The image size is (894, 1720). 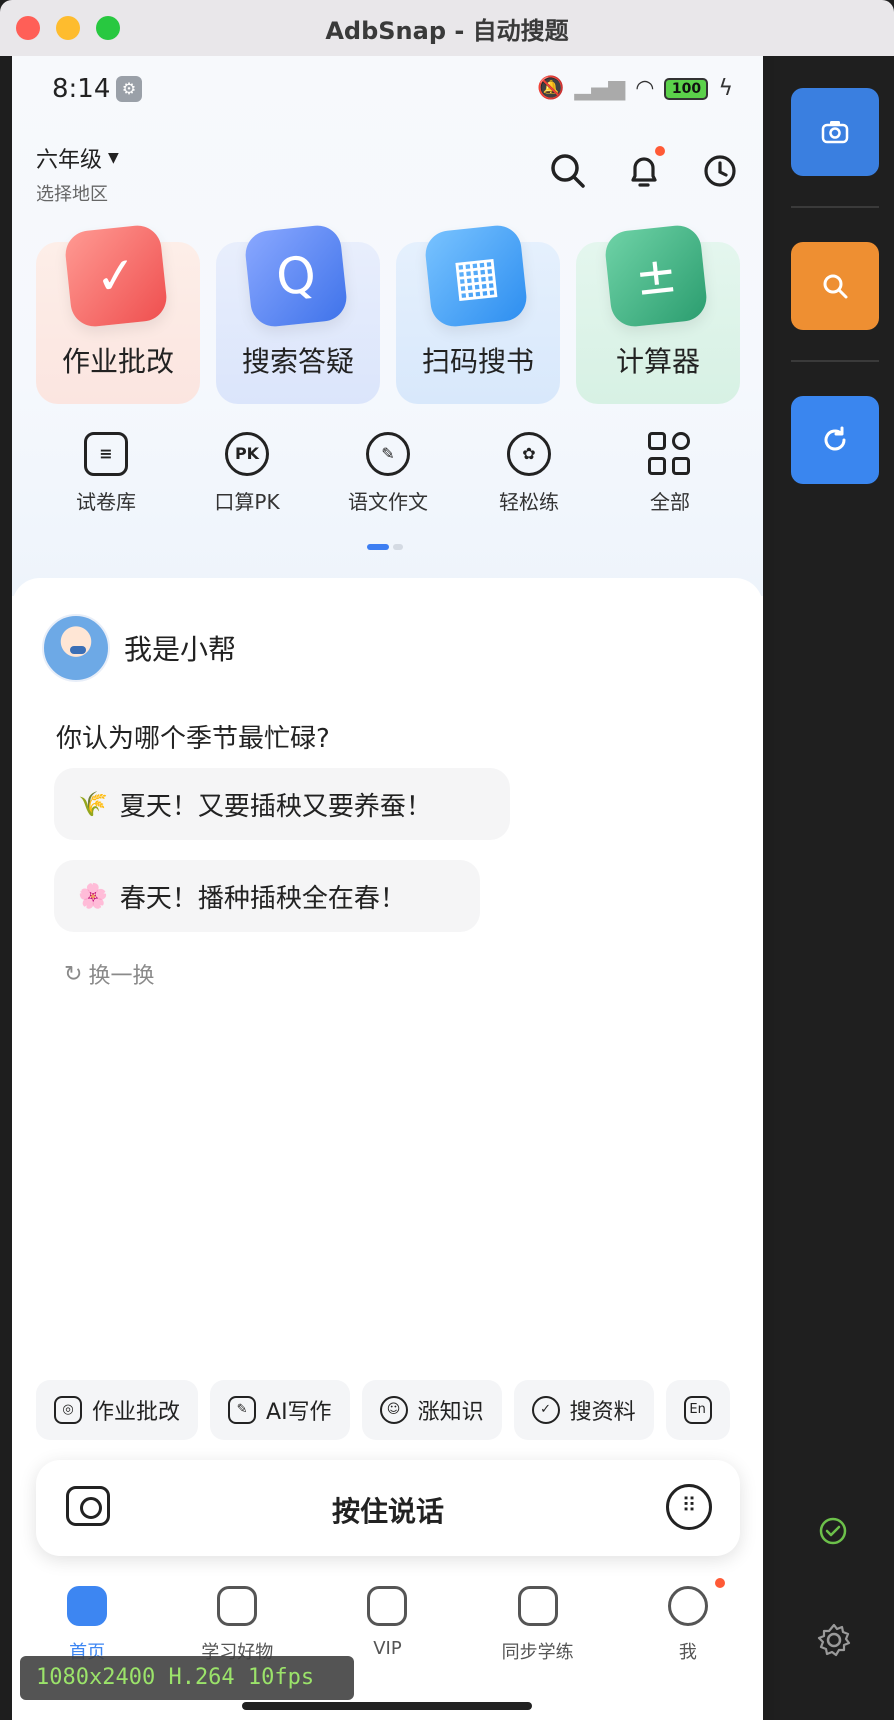 What do you see at coordinates (28, 28) in the screenshot?
I see `close-window-button` at bounding box center [28, 28].